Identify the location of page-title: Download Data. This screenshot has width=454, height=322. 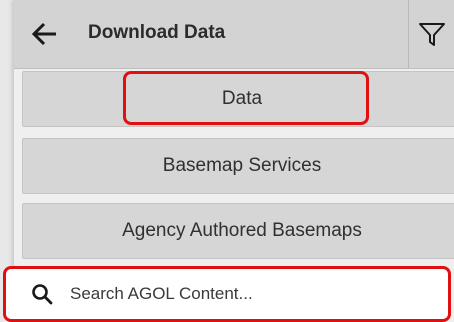
(157, 32).